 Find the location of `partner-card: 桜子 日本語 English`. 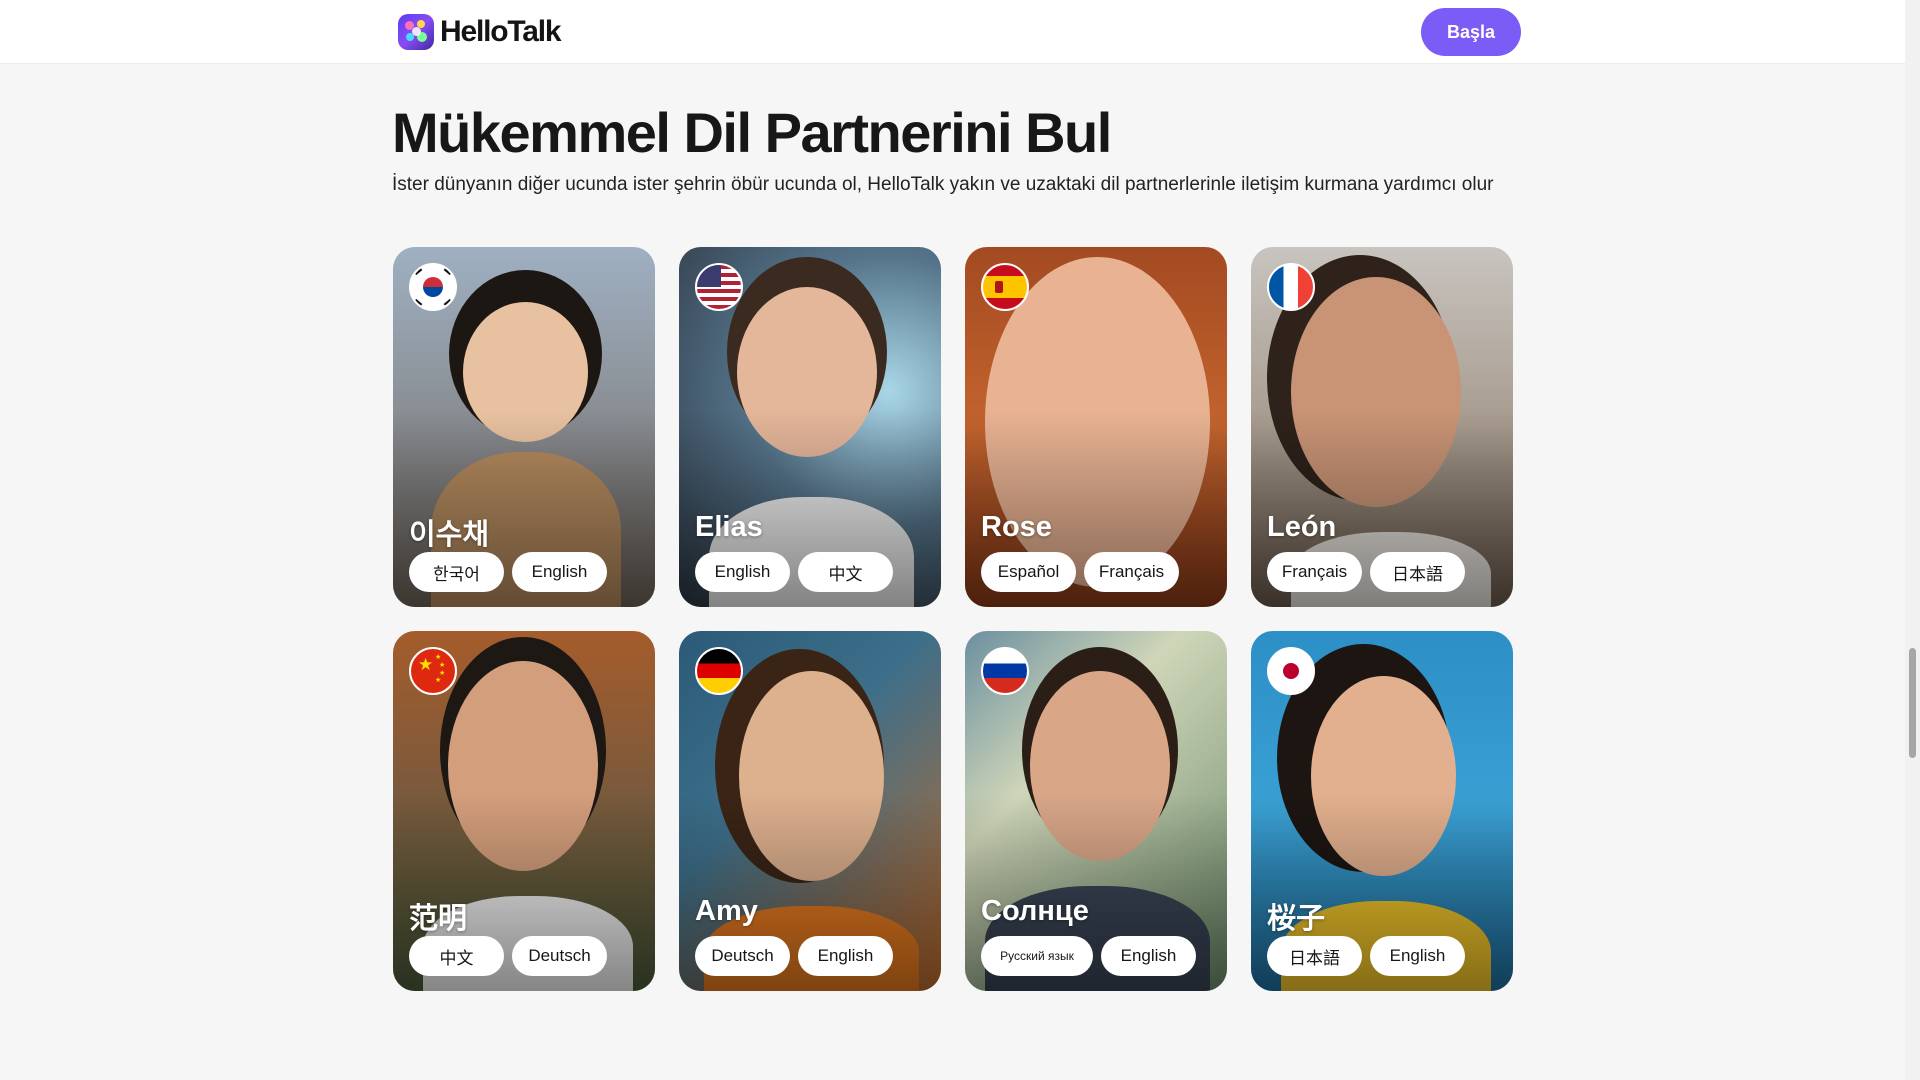

partner-card: 桜子 日本語 English is located at coordinates (1382, 811).